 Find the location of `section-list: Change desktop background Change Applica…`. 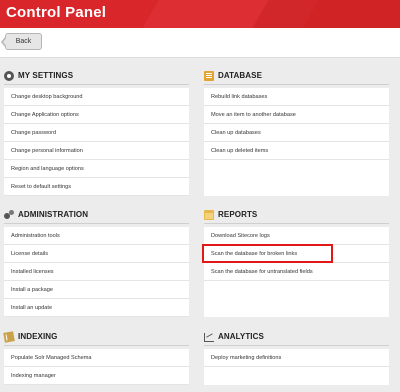

section-list: Change desktop background Change Applica… is located at coordinates (96, 142).